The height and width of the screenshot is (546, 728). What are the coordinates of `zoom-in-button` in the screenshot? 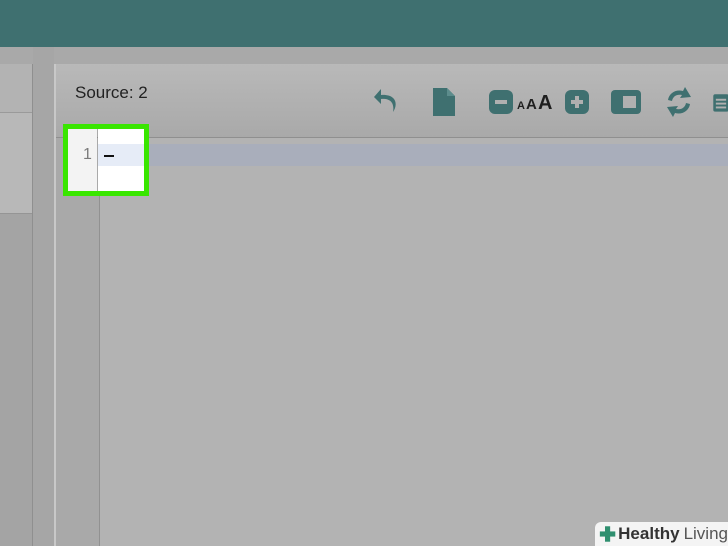 It's located at (577, 102).